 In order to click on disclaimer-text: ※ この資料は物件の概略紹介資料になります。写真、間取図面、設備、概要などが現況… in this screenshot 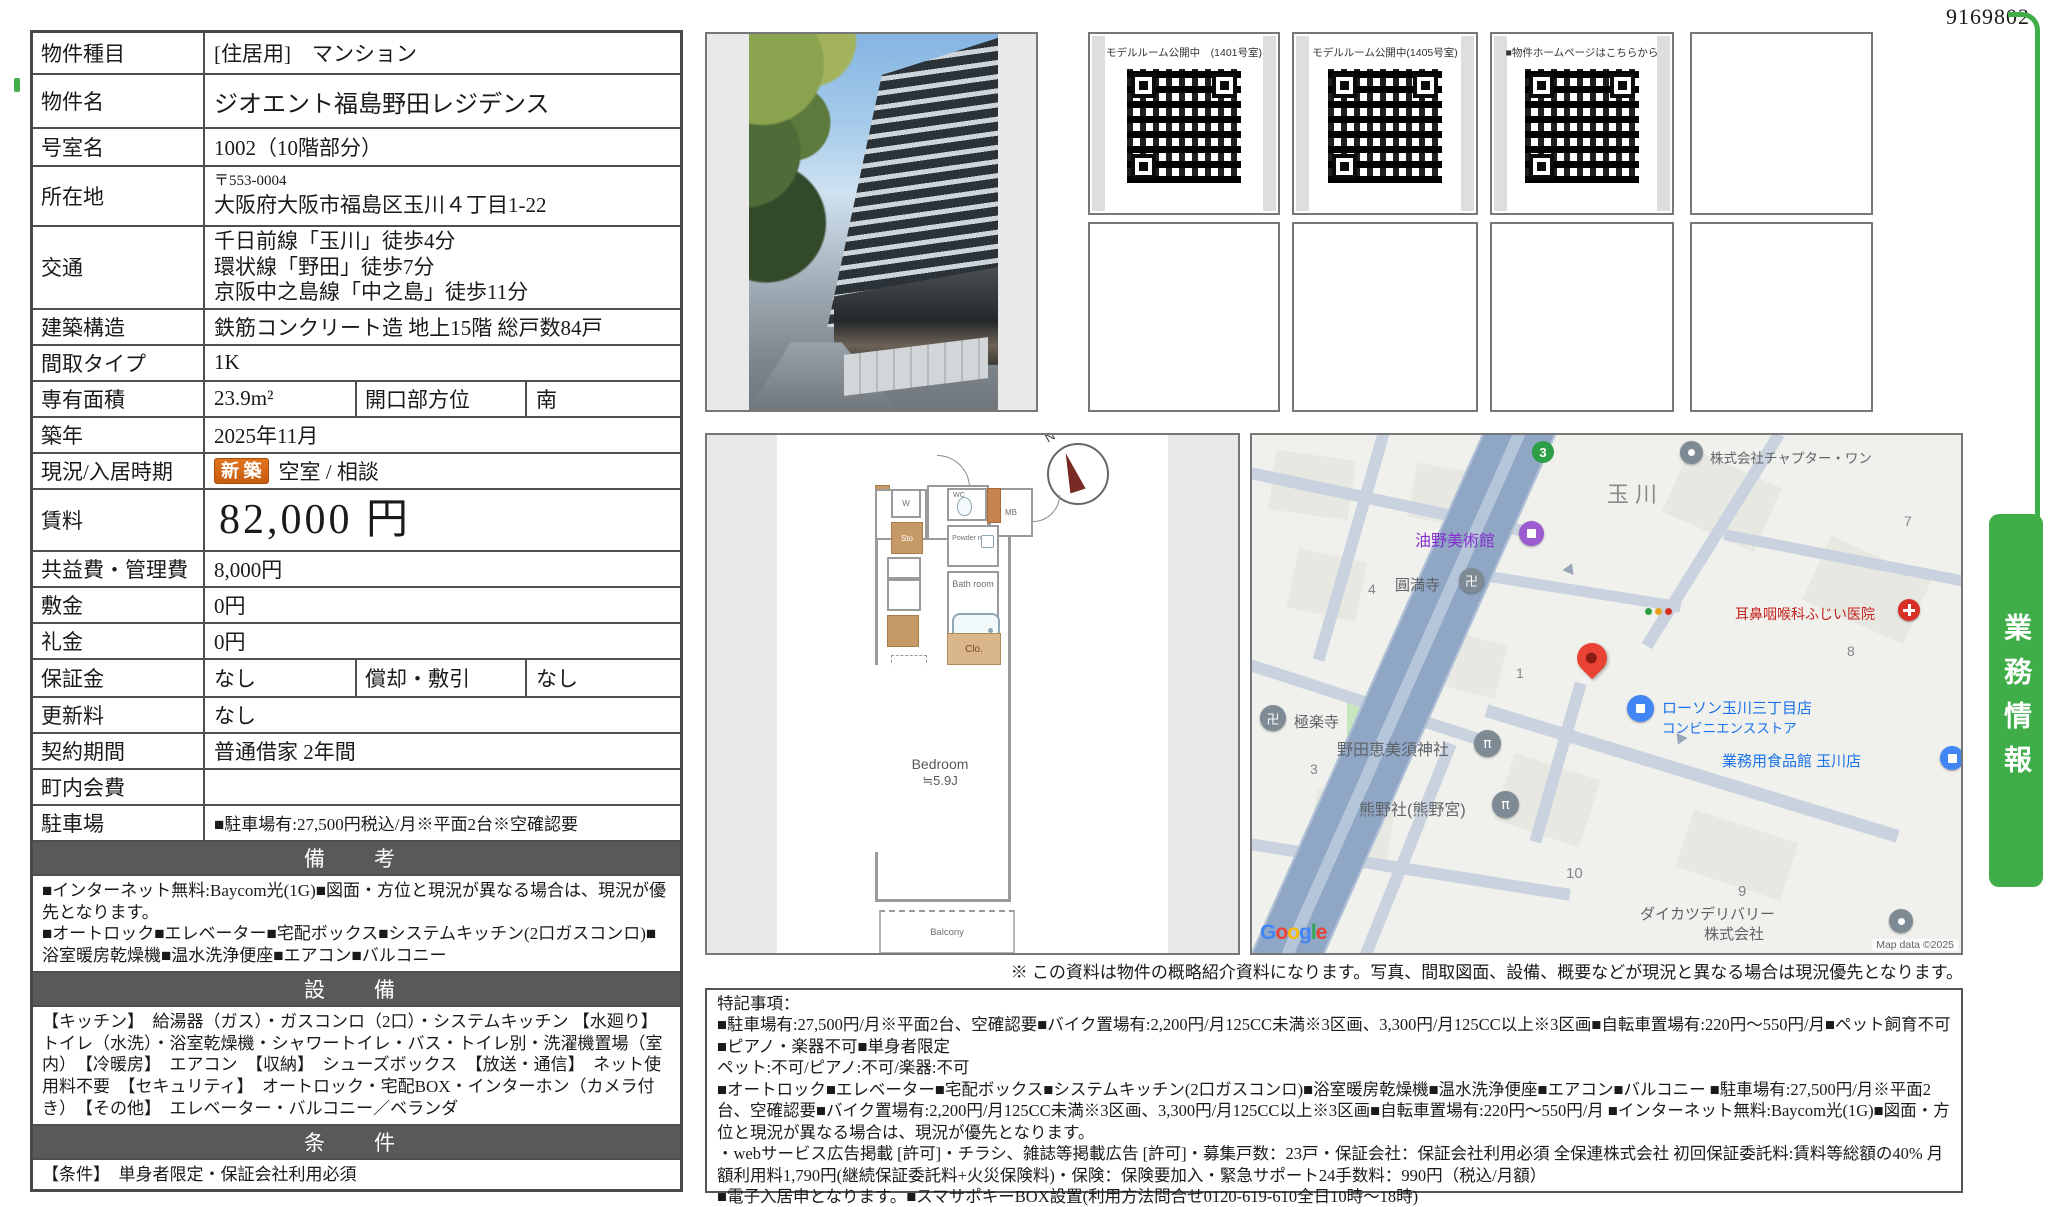, I will do `click(1486, 972)`.